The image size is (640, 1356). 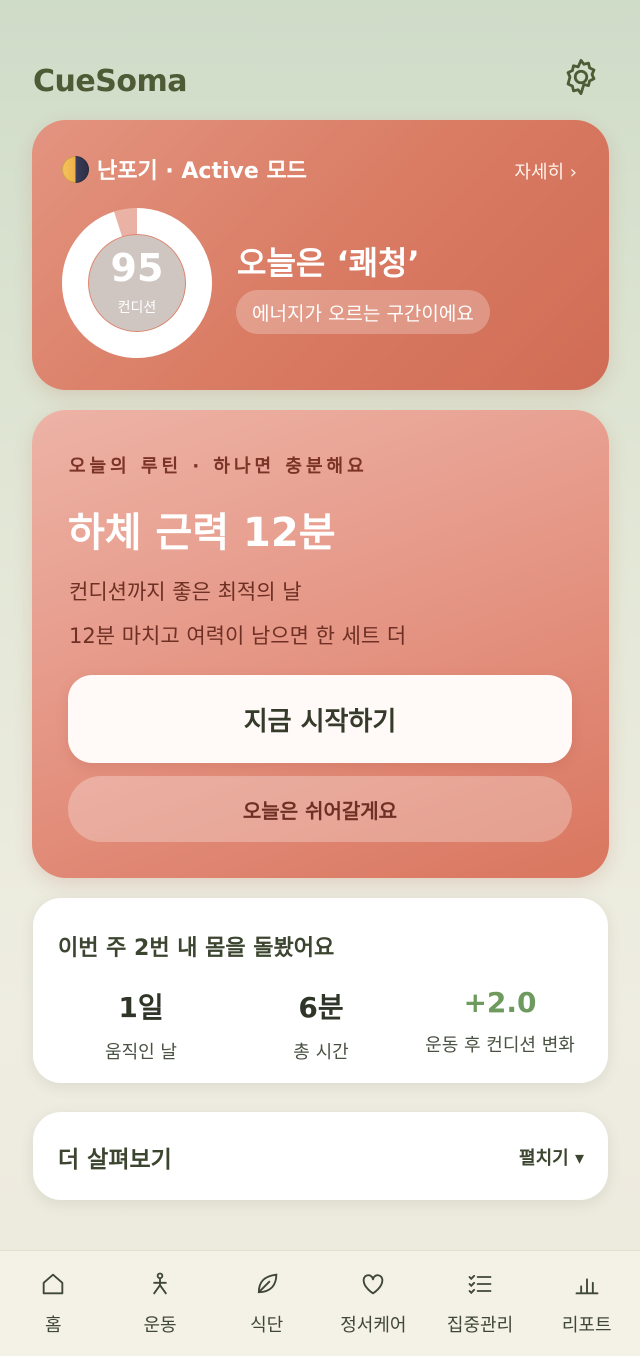 What do you see at coordinates (266, 1303) in the screenshot?
I see `nav-item-diet: 식단` at bounding box center [266, 1303].